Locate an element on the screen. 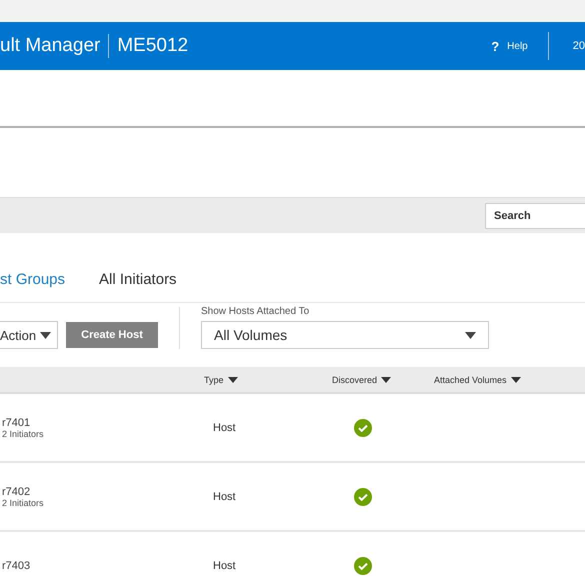 The width and height of the screenshot is (585, 585). action-dropdown: Action is located at coordinates (29, 335).